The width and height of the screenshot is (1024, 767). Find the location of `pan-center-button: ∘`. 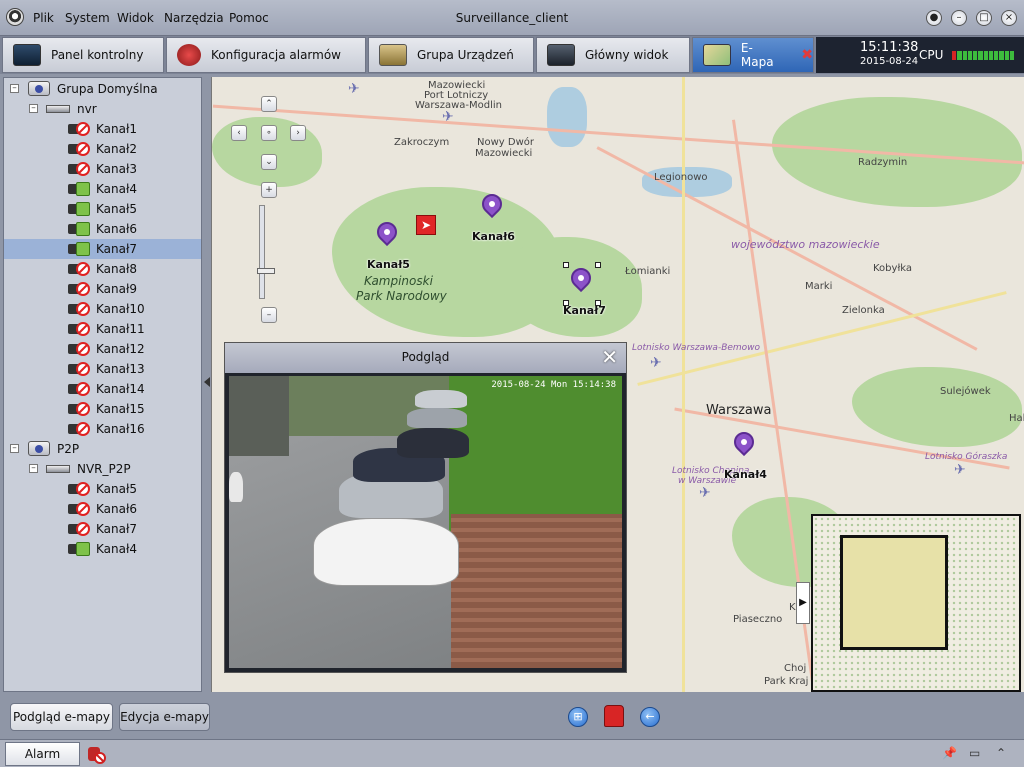

pan-center-button: ∘ is located at coordinates (269, 133).